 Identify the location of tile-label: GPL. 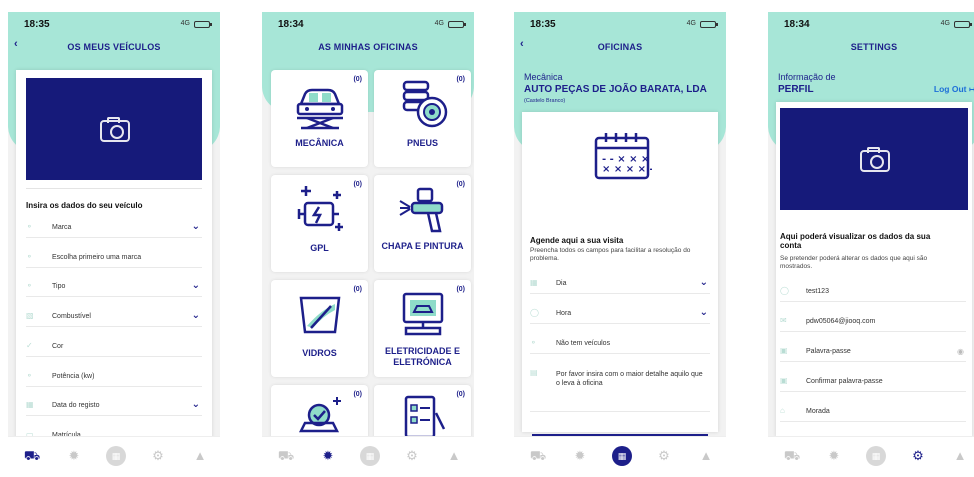
(319, 248).